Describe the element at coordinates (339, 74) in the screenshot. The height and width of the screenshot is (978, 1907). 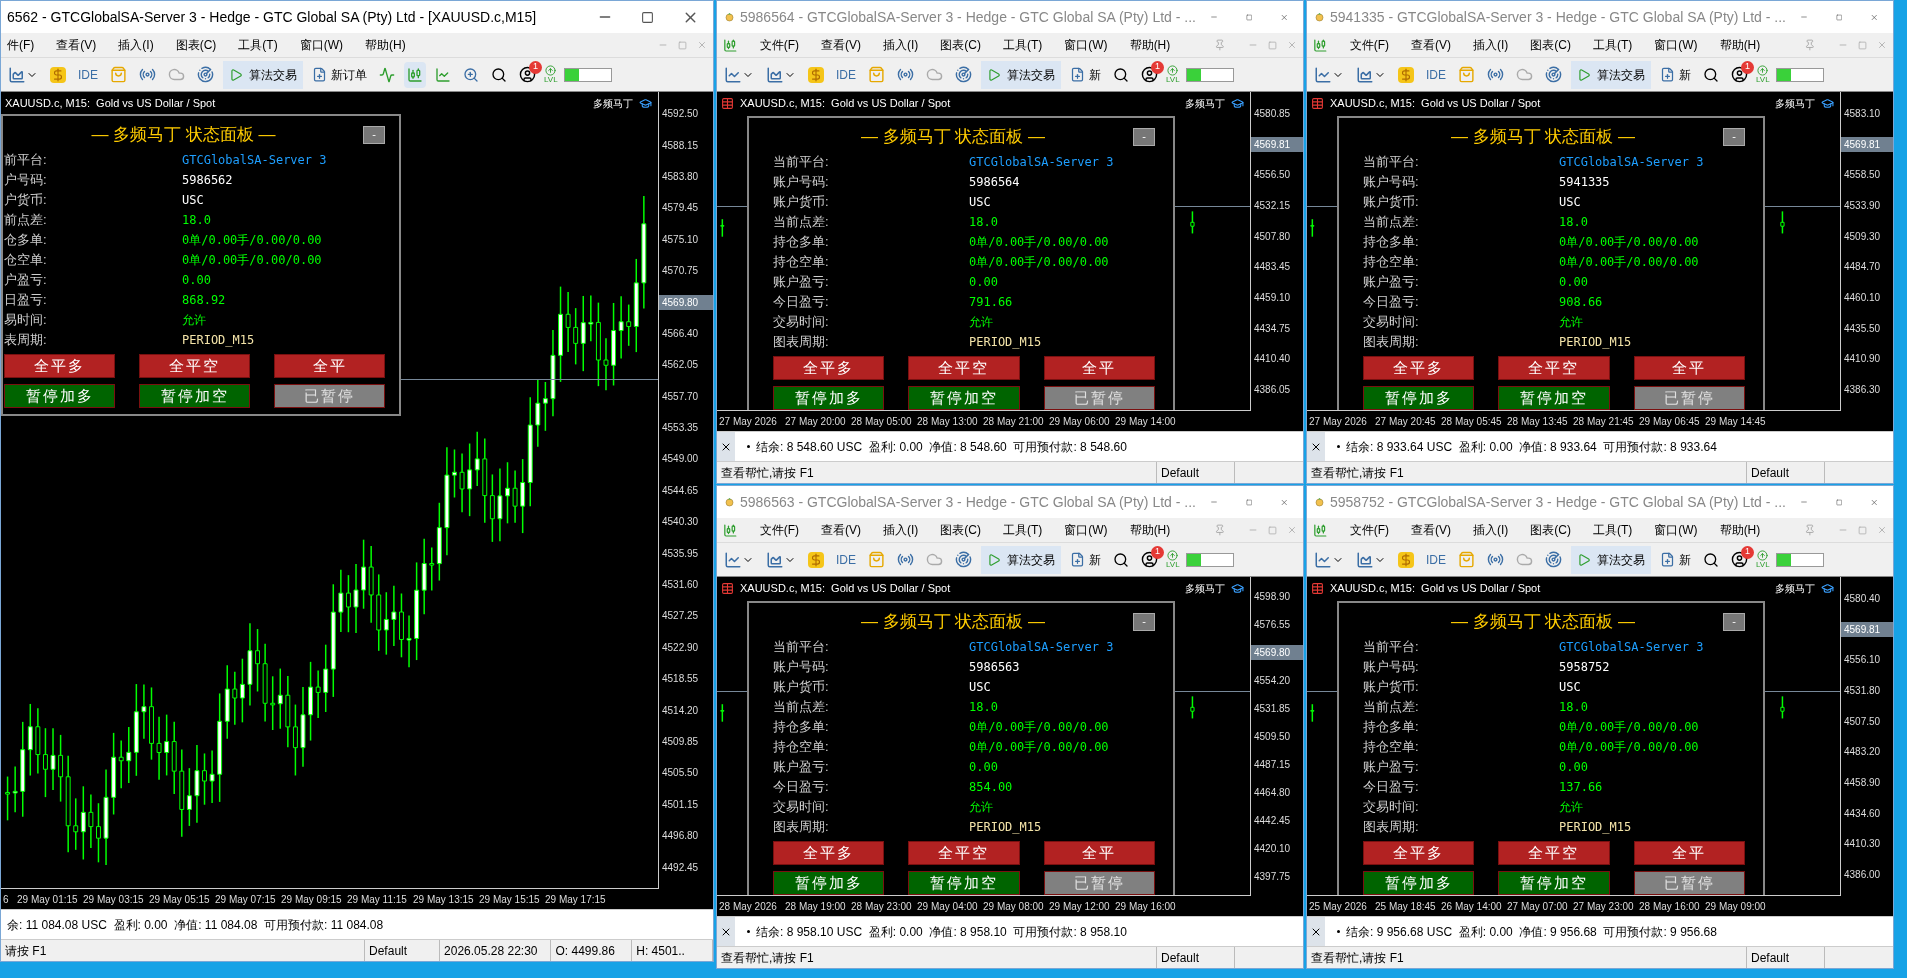
I see `new-order-button: 新订单` at that location.